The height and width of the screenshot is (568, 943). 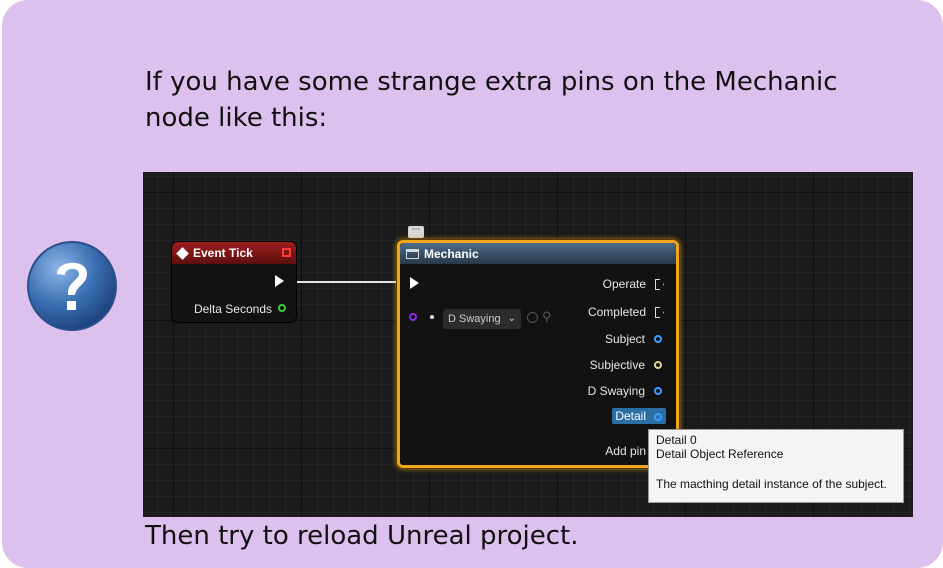 I want to click on event-tick-title: Event Tick, so click(x=223, y=253).